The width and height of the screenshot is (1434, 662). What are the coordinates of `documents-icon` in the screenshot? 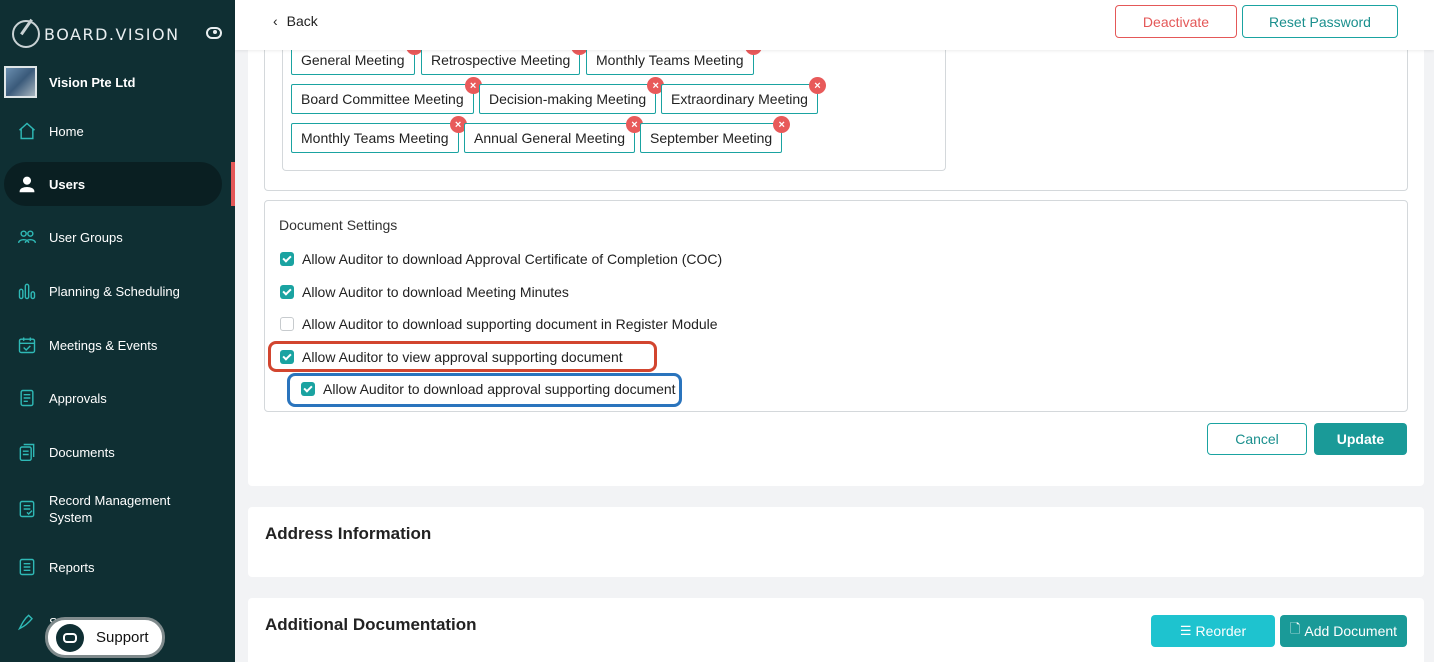 It's located at (27, 452).